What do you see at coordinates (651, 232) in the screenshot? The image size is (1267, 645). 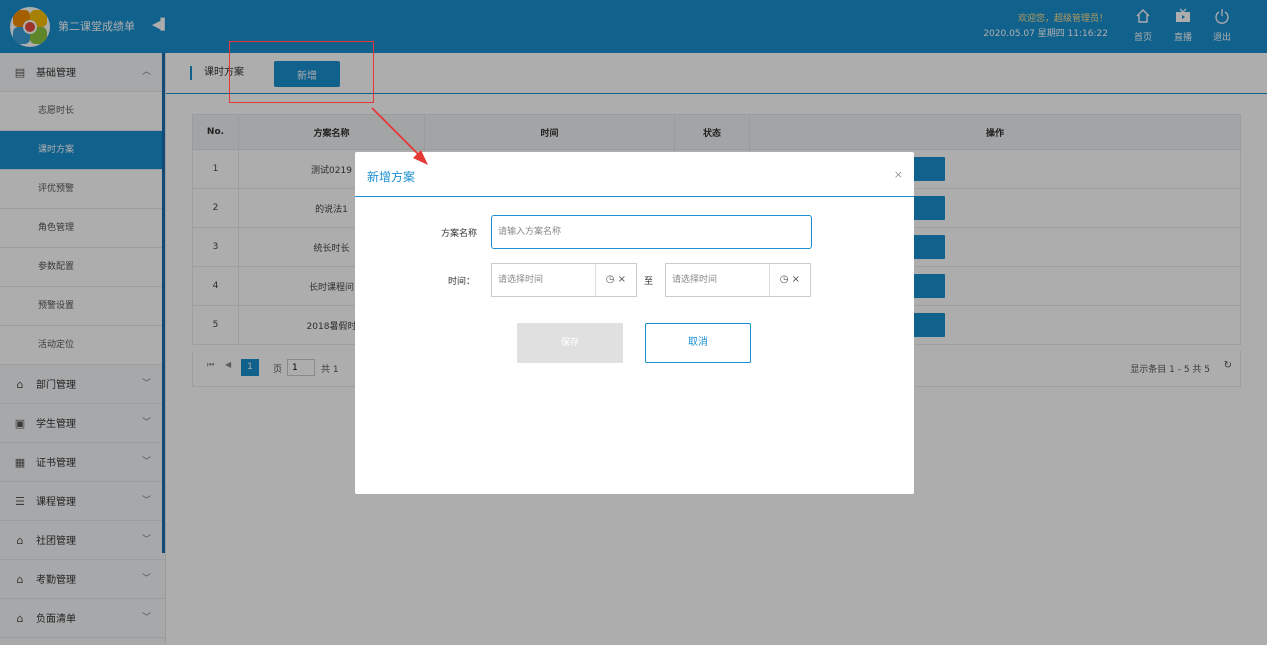 I see `plan-name-input: 请输入方案名称` at bounding box center [651, 232].